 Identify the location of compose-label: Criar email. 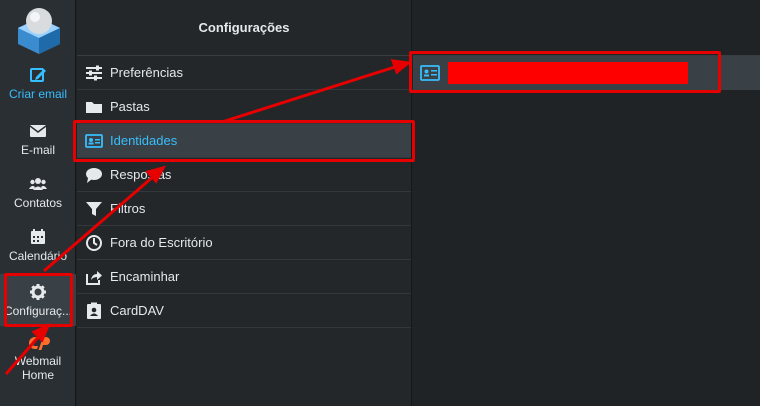
(37, 94).